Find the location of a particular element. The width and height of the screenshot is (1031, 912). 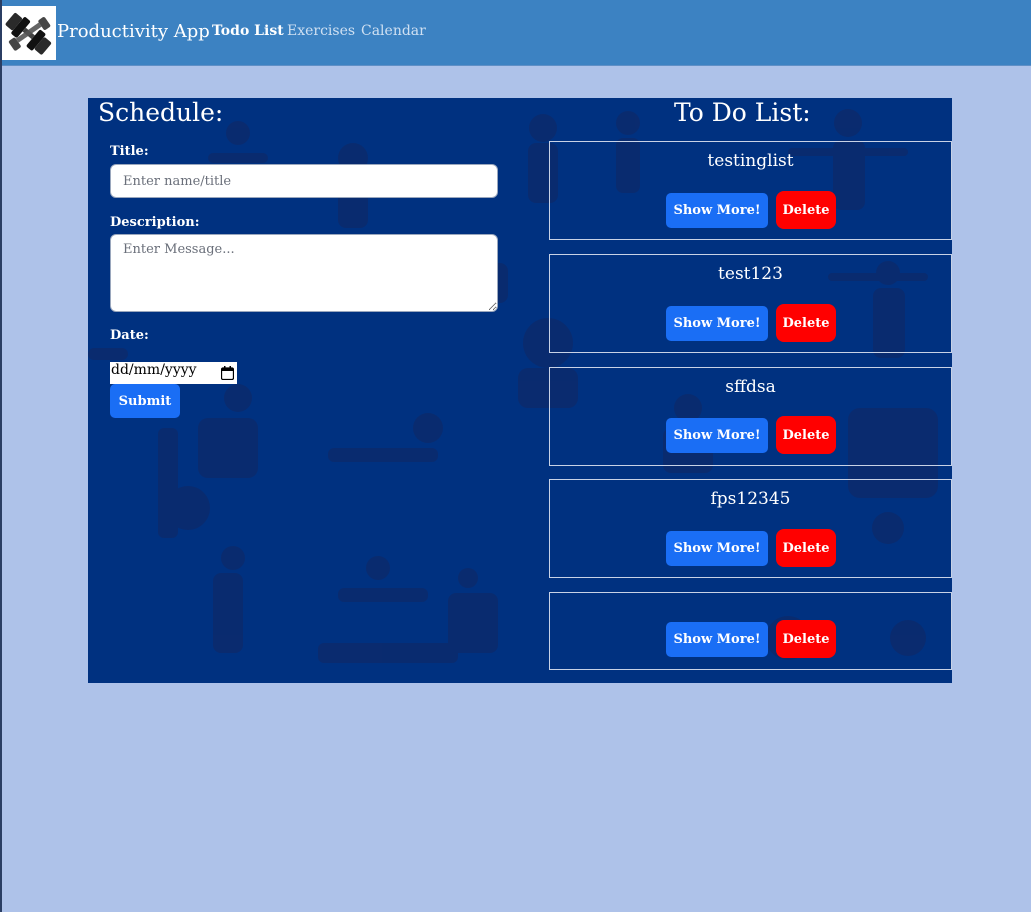

todo-card-title: testinglist is located at coordinates (750, 161).